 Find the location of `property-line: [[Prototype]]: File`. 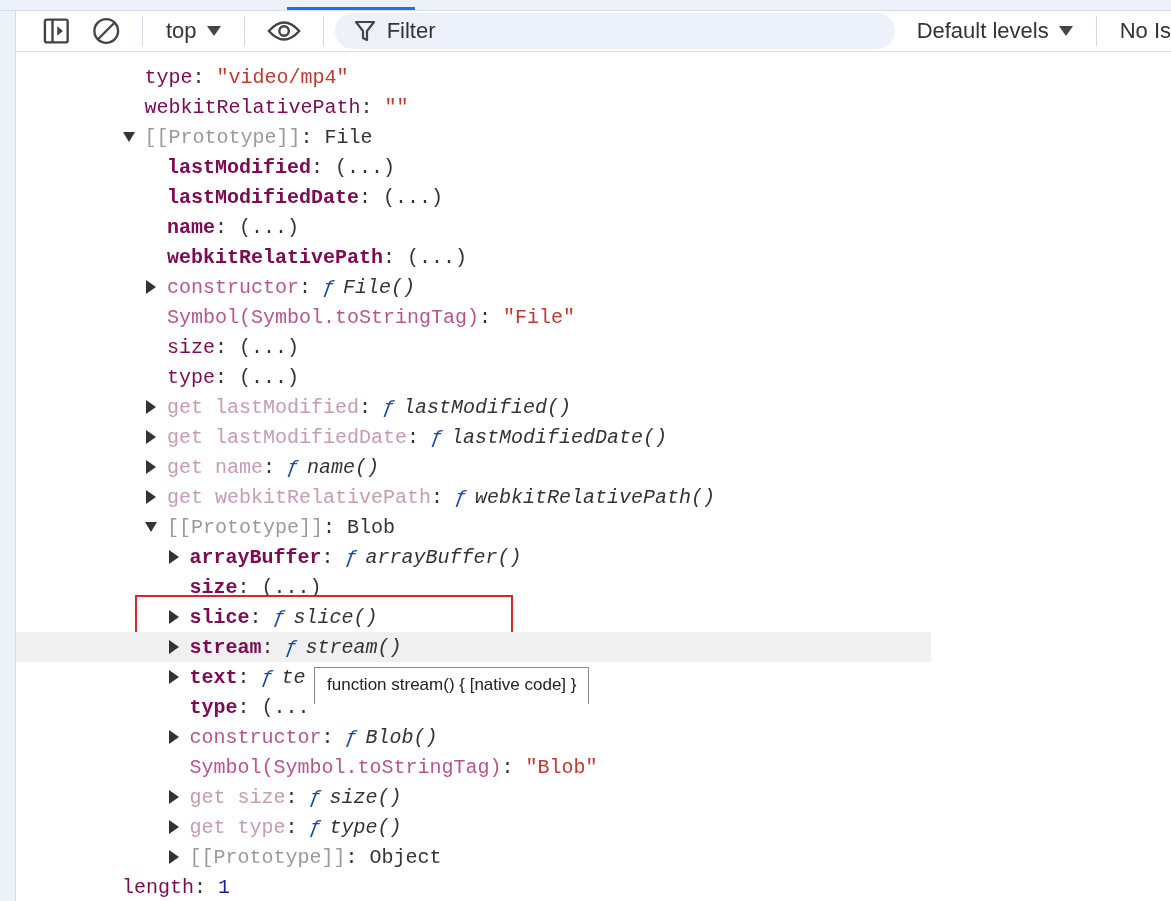

property-line: [[Prototype]]: File is located at coordinates (258, 137).